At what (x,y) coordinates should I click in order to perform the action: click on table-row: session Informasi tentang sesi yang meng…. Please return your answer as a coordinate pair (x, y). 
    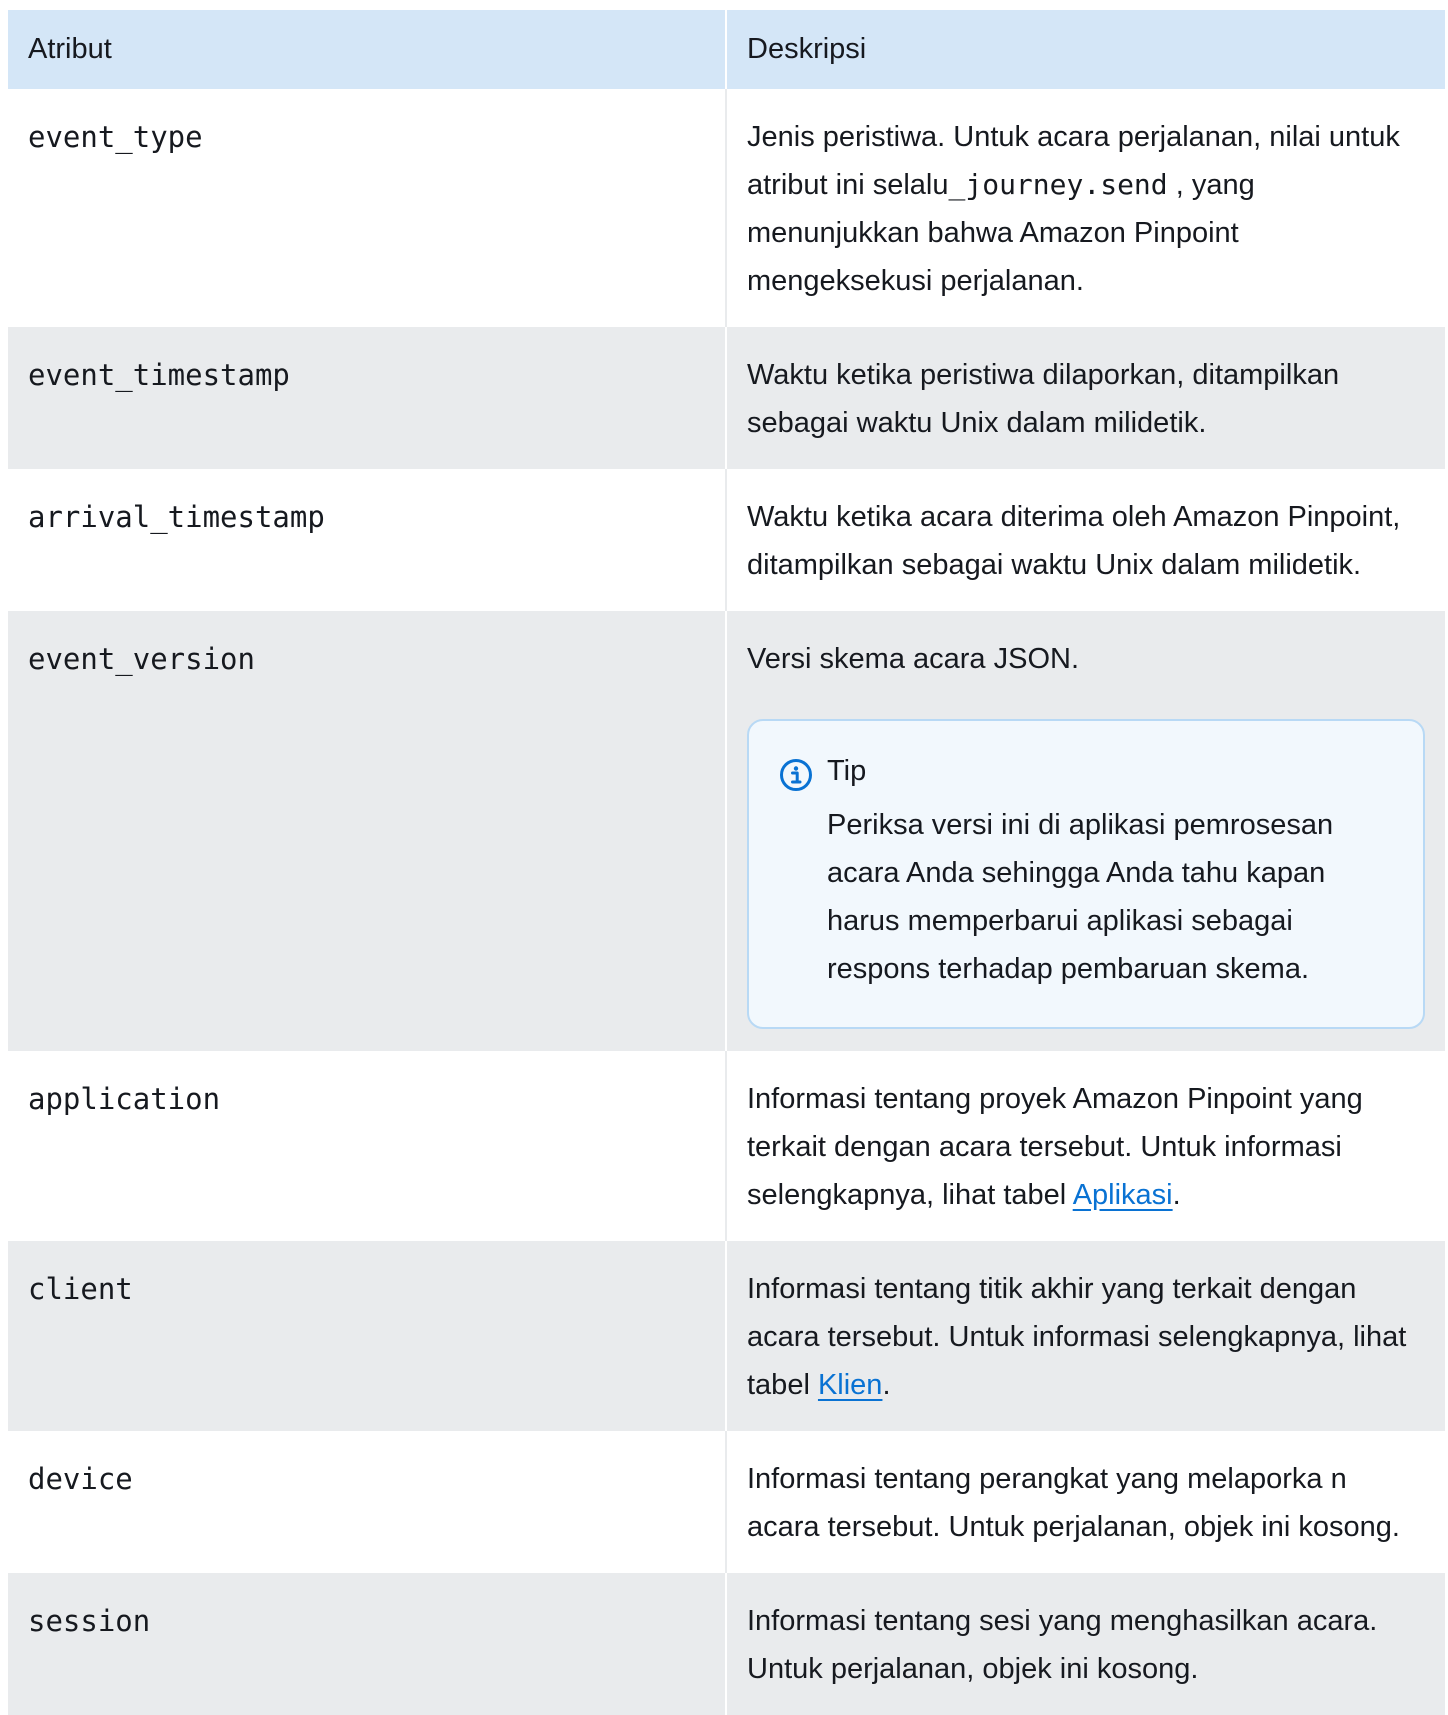
    Looking at the image, I should click on (726, 1644).